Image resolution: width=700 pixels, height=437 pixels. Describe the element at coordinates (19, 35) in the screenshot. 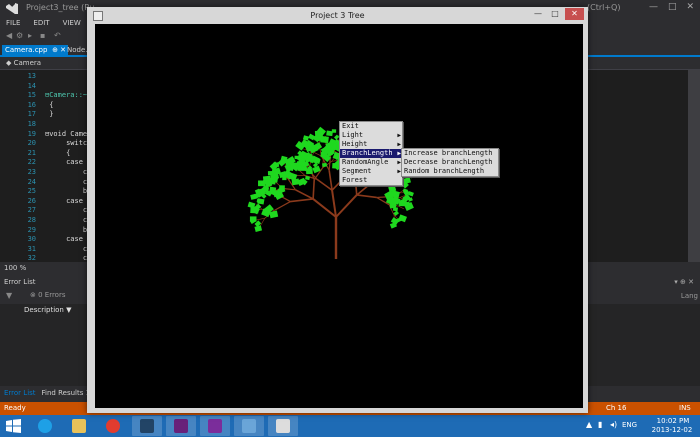

I see `settings-icon: ⚙` at that location.